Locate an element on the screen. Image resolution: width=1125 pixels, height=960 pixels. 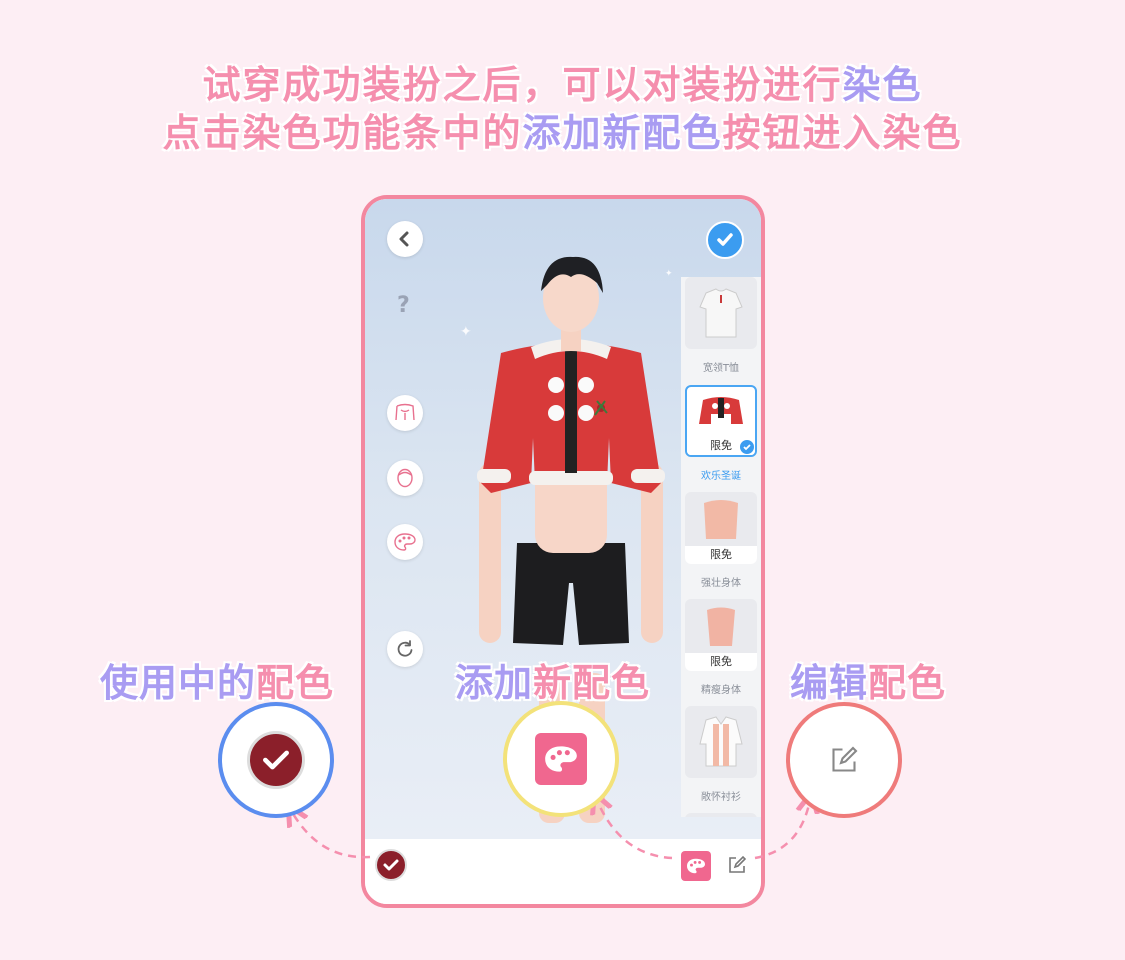
dye-function-bar is located at coordinates (563, 871).